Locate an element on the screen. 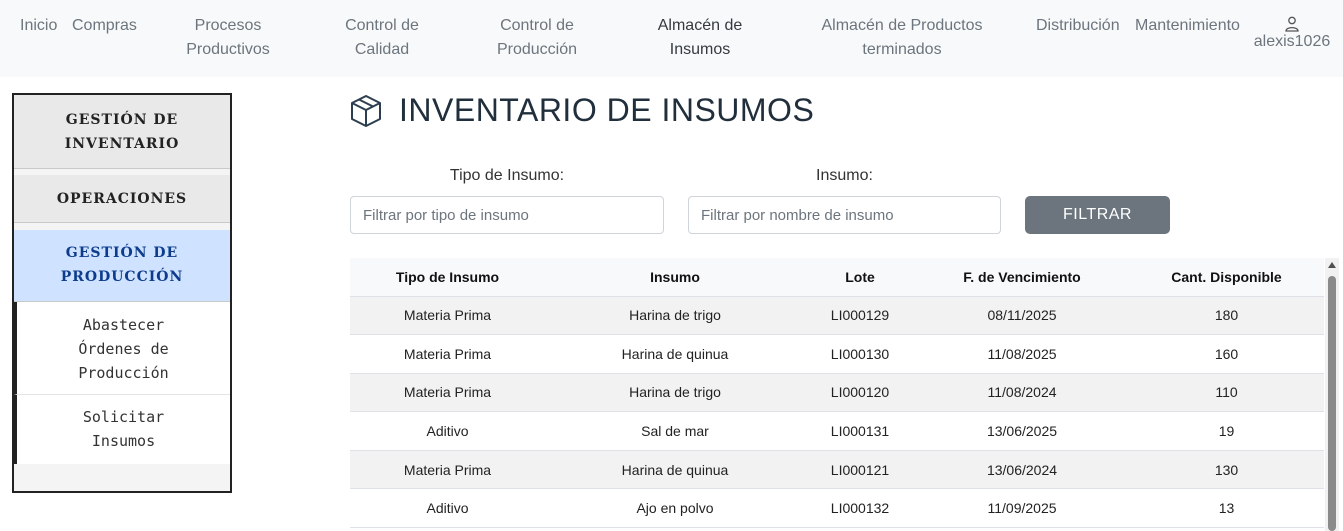 The image size is (1343, 531). sidebar-section-gestion-inventario: GESTIÓN DE INVENTARIO is located at coordinates (122, 132).